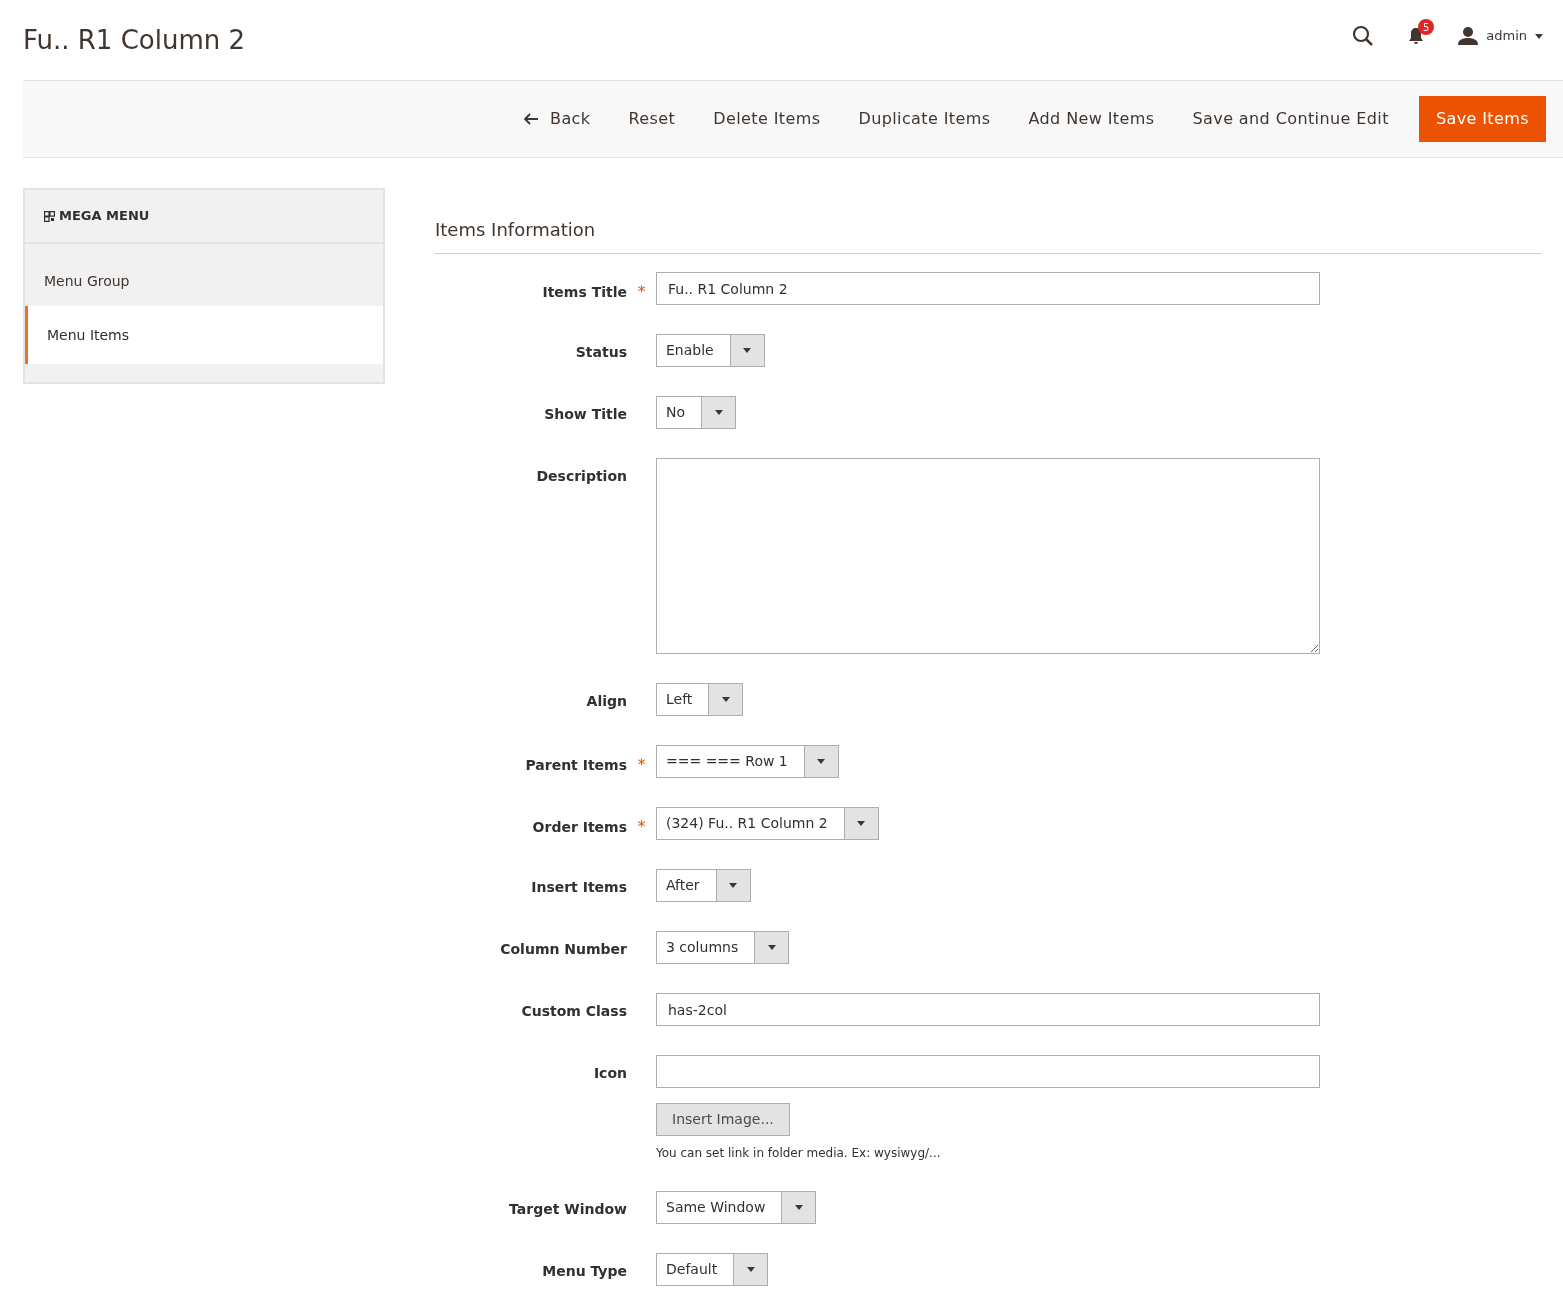 The height and width of the screenshot is (1310, 1563). I want to click on user-menu: admin, so click(1500, 36).